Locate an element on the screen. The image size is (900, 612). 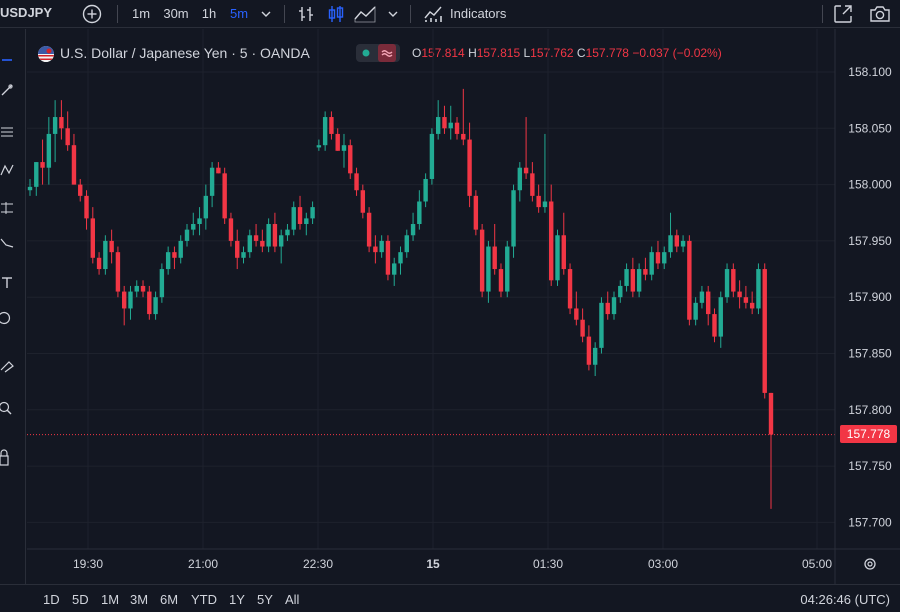
camera-icon is located at coordinates (880, 14).